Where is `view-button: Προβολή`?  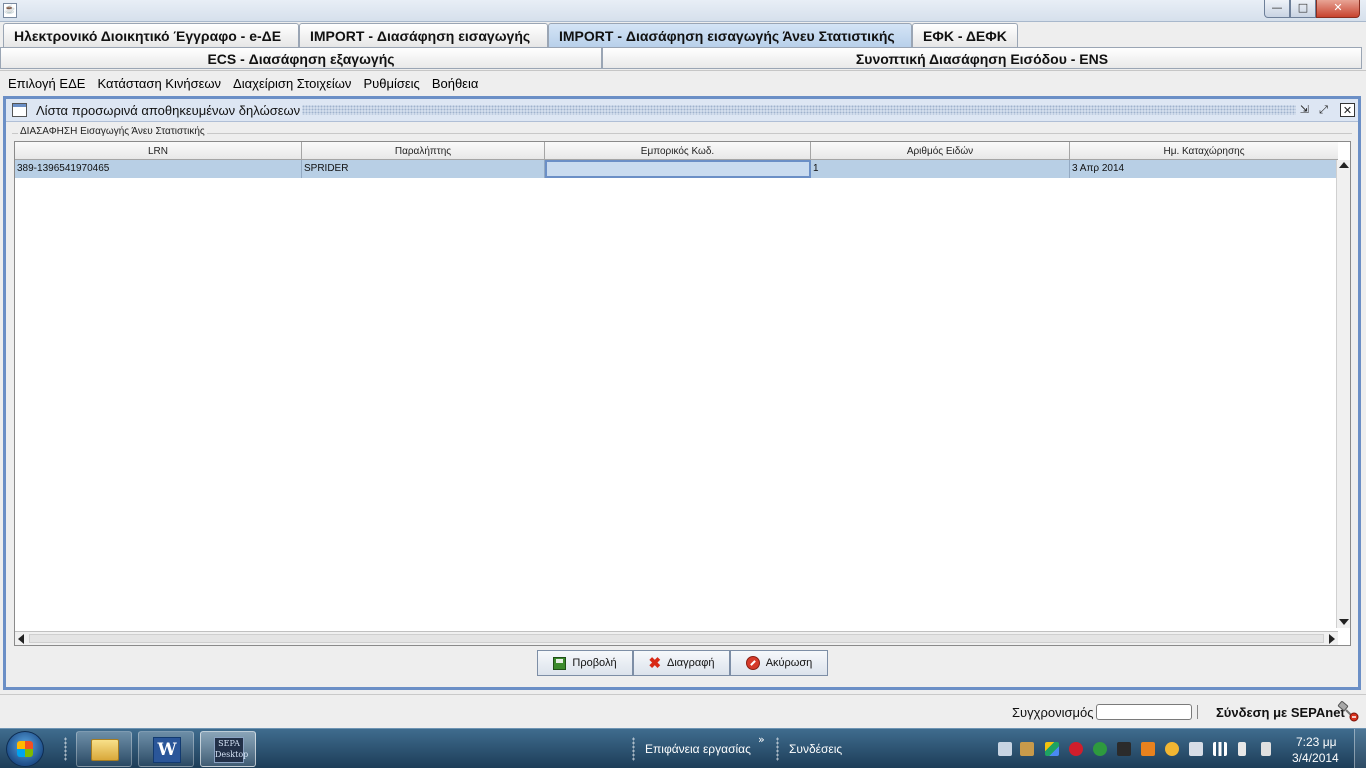 view-button: Προβολή is located at coordinates (585, 663).